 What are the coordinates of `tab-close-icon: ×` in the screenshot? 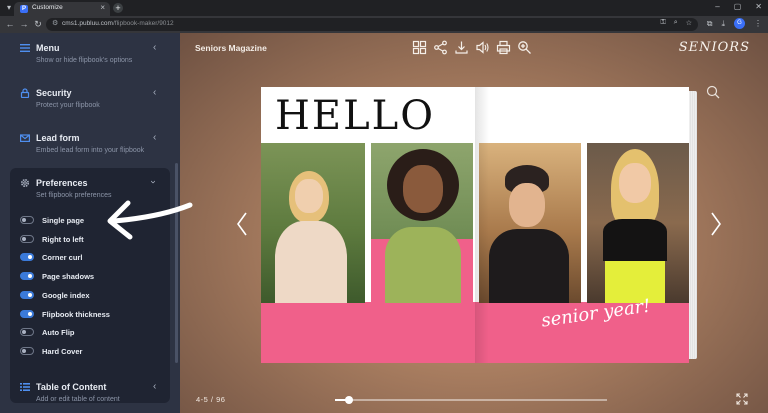 It's located at (102, 7).